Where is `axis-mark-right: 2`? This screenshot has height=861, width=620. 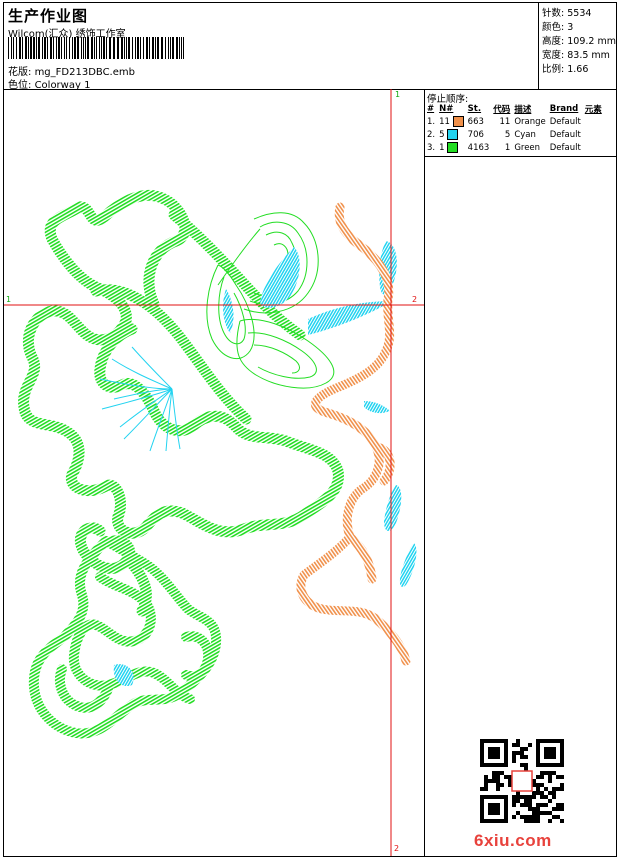
axis-mark-right: 2 is located at coordinates (415, 299).